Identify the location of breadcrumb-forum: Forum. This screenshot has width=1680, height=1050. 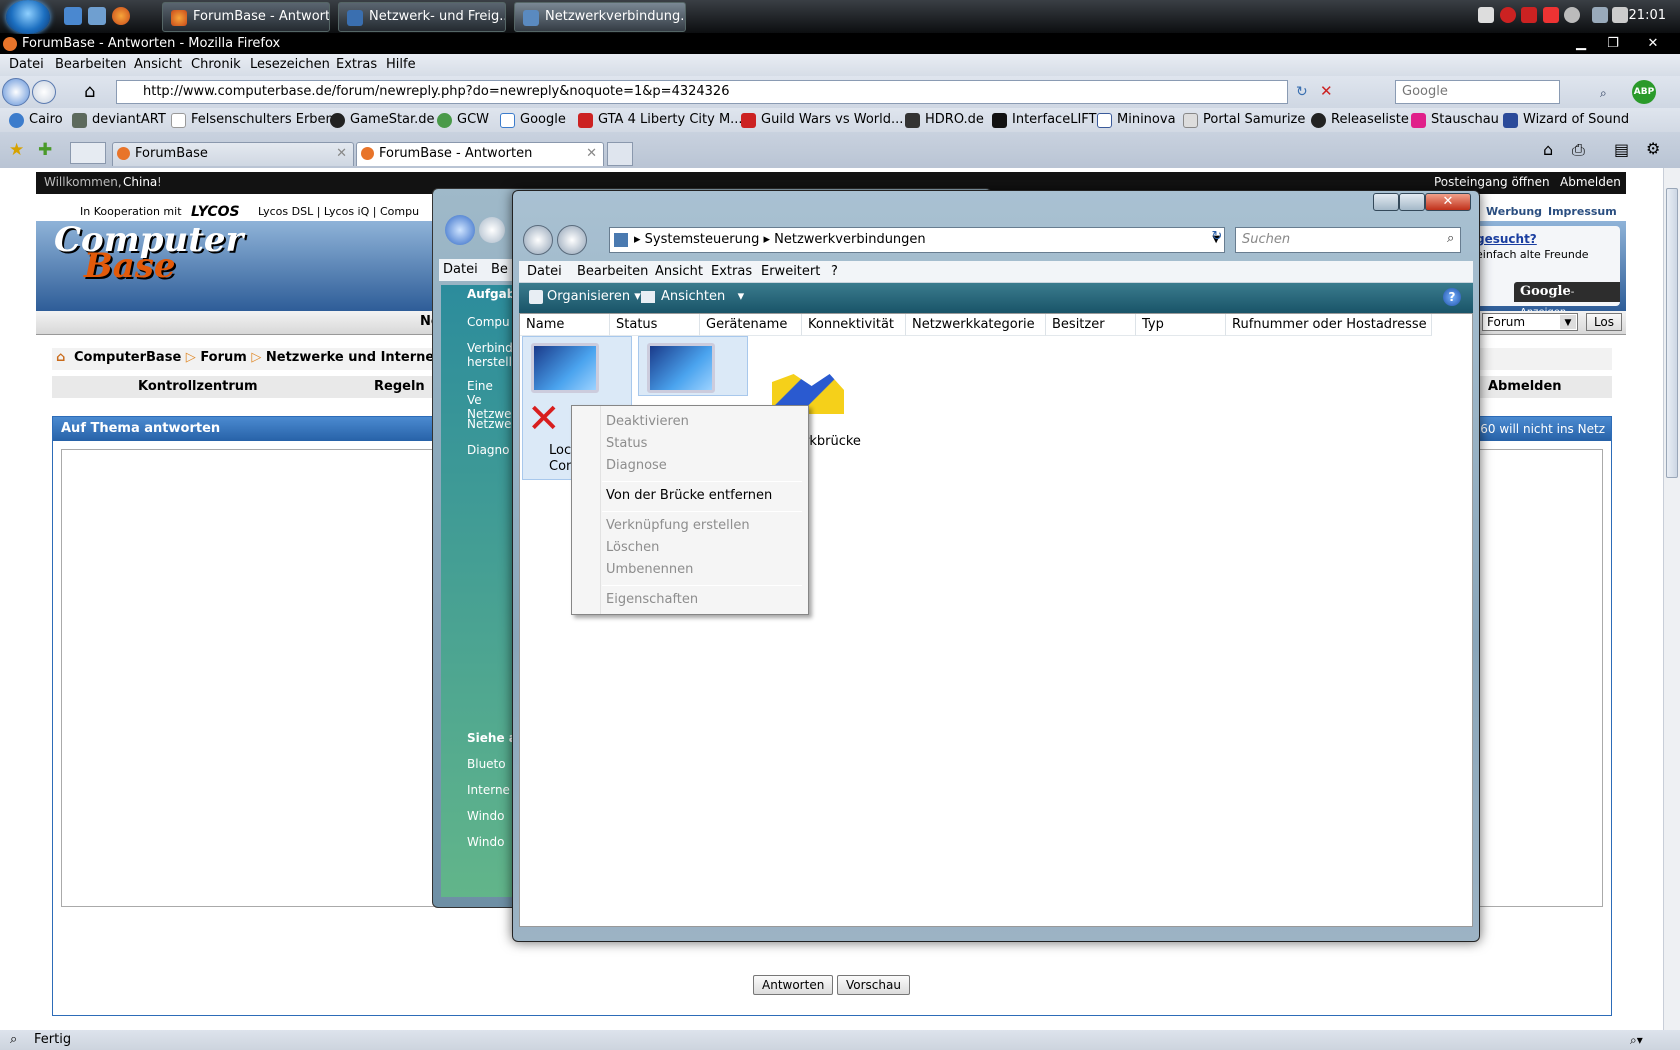
(223, 357).